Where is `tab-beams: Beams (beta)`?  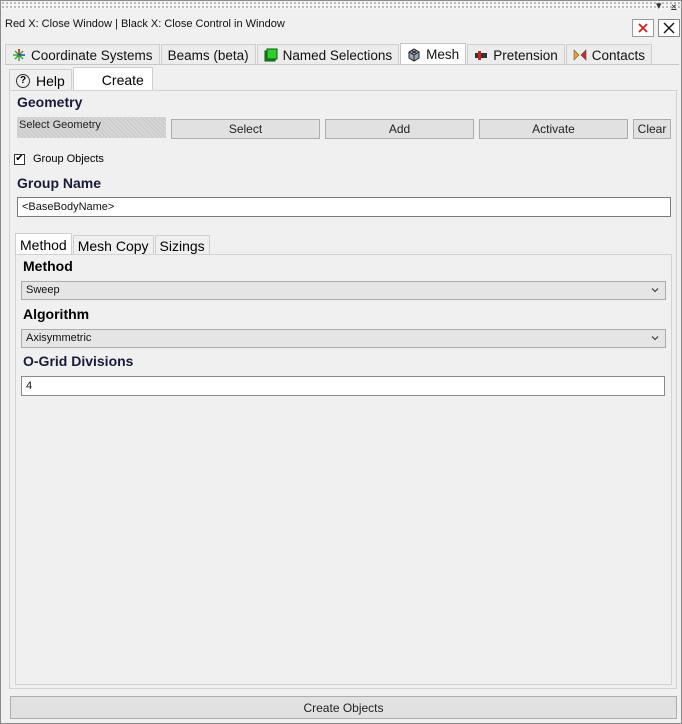
tab-beams: Beams (beta) is located at coordinates (208, 54).